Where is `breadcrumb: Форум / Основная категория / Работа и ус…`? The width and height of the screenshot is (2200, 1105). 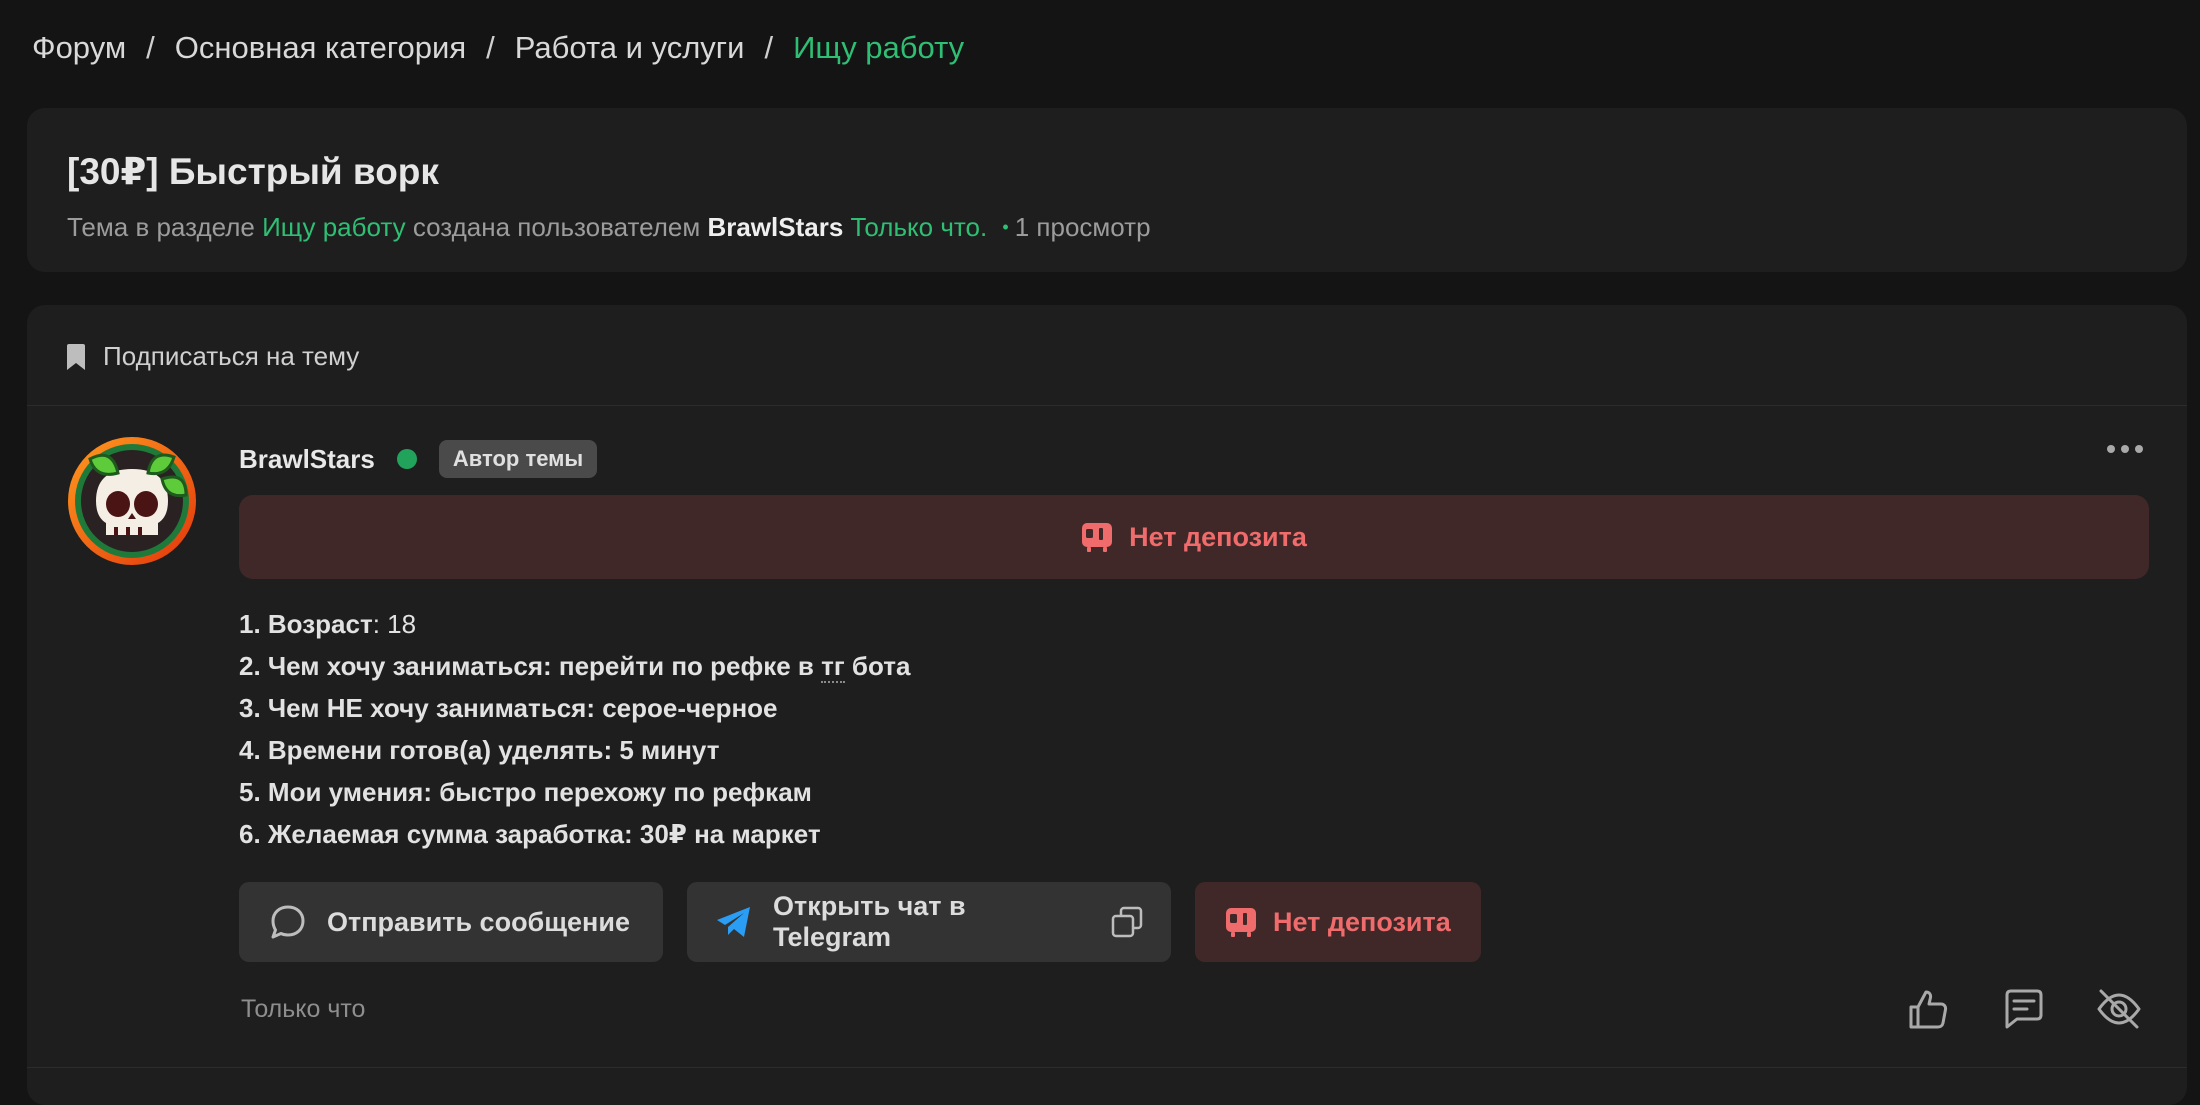 breadcrumb: Форум / Основная категория / Работа и ус… is located at coordinates (498, 48).